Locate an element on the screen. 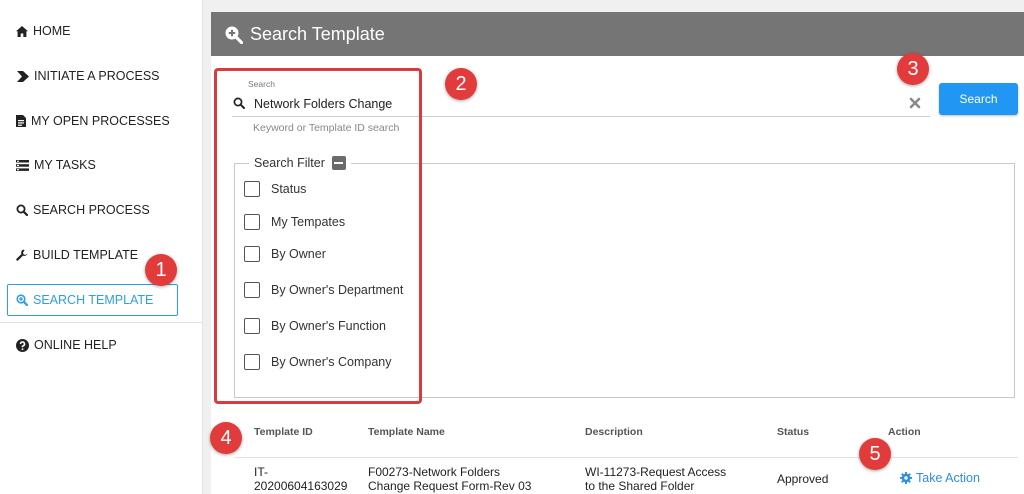  sidebar-item-online-help: ONLINE HELP is located at coordinates (66, 345).